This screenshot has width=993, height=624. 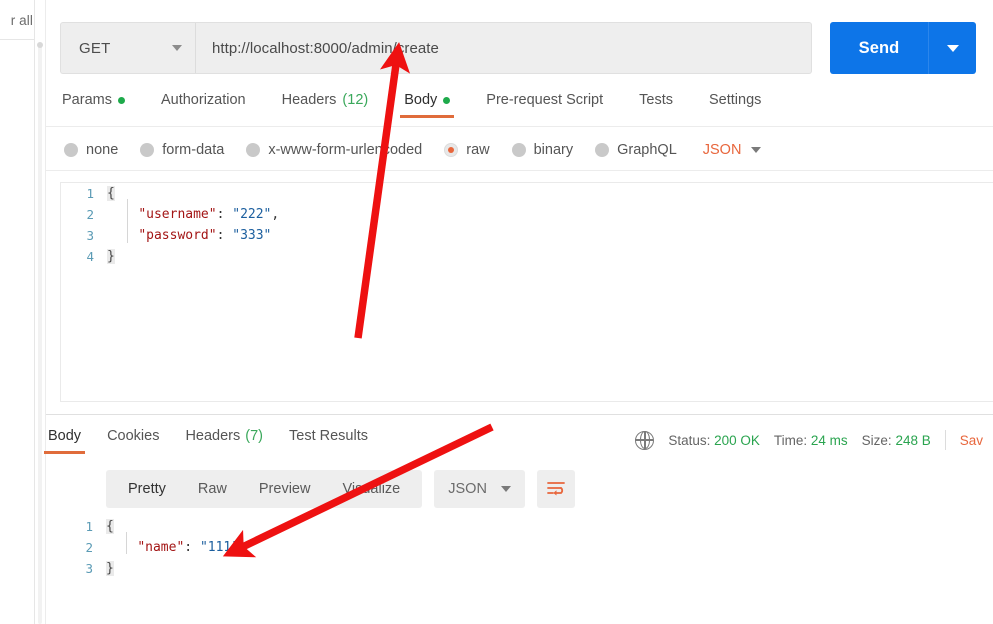 What do you see at coordinates (503, 48) in the screenshot?
I see `url-input: http://localhost:8000/admin/create` at bounding box center [503, 48].